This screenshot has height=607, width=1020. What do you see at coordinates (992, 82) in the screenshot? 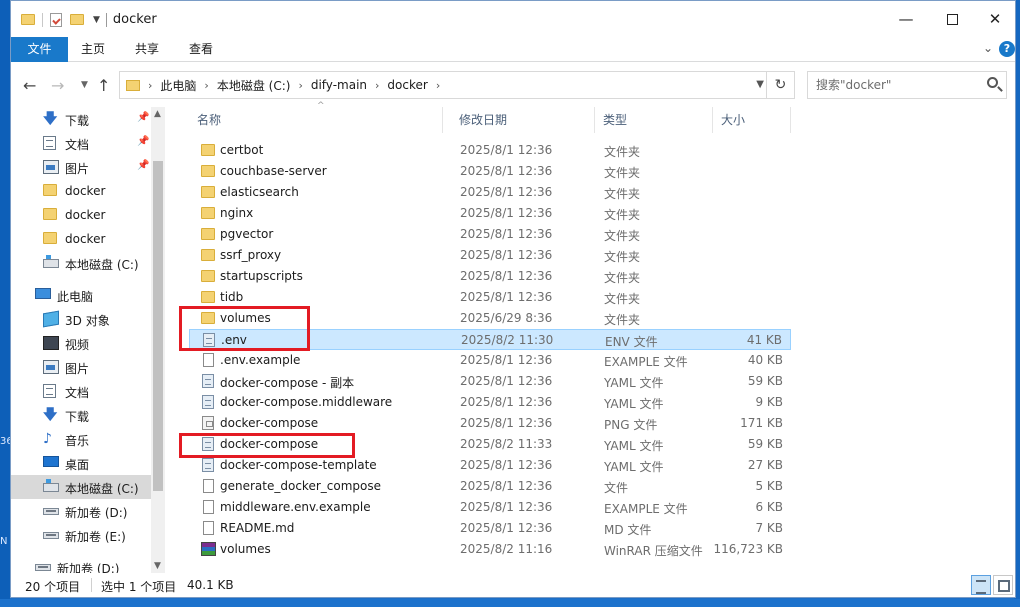
I see `search-icon` at bounding box center [992, 82].